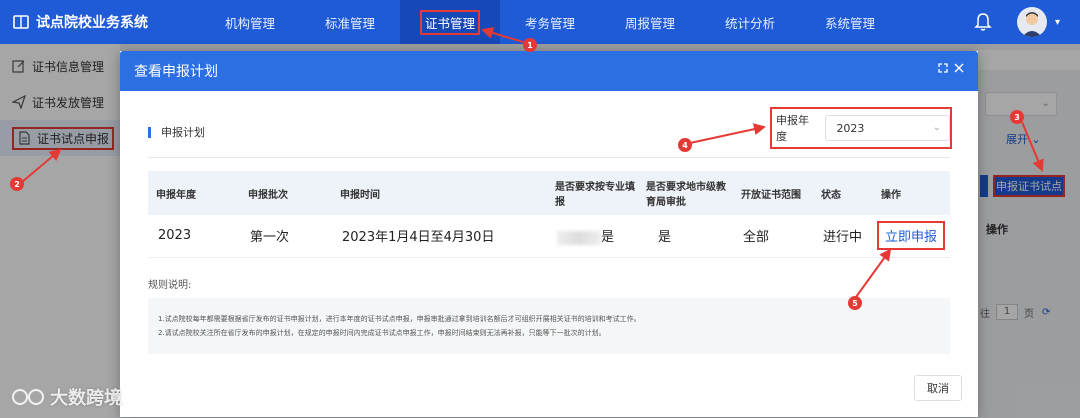 The width and height of the screenshot is (1080, 418). Describe the element at coordinates (592, 193) in the screenshot. I see `col-header: 是否要求按专业填报` at that location.